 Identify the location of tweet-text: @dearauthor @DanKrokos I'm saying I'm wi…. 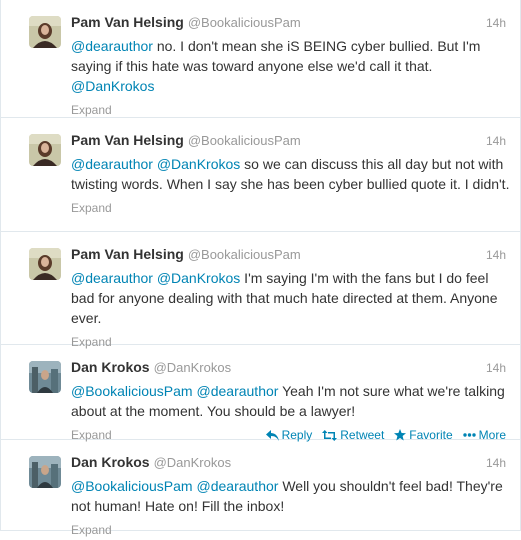
(291, 298).